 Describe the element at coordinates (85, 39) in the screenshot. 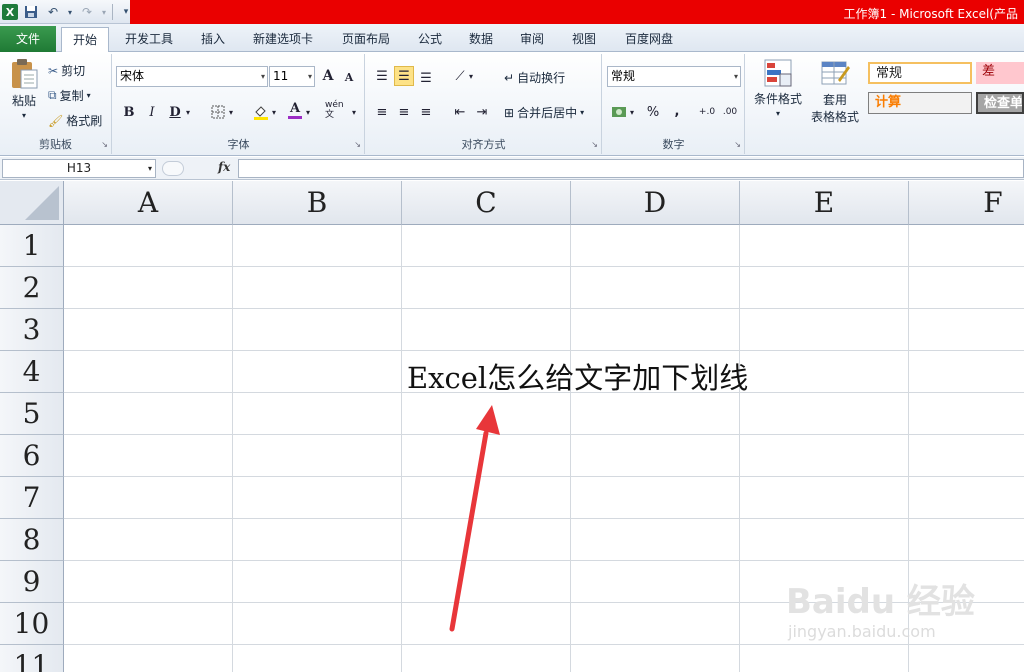

I see `tab-home: 开始` at that location.